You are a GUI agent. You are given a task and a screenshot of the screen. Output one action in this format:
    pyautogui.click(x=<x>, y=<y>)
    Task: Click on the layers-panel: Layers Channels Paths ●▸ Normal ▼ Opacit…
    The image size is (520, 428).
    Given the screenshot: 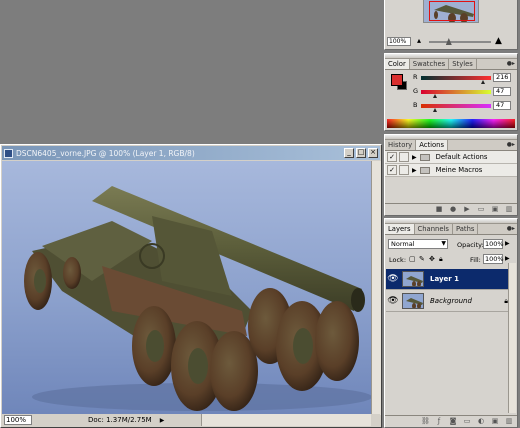 What is the action you would take?
    pyautogui.click(x=451, y=323)
    